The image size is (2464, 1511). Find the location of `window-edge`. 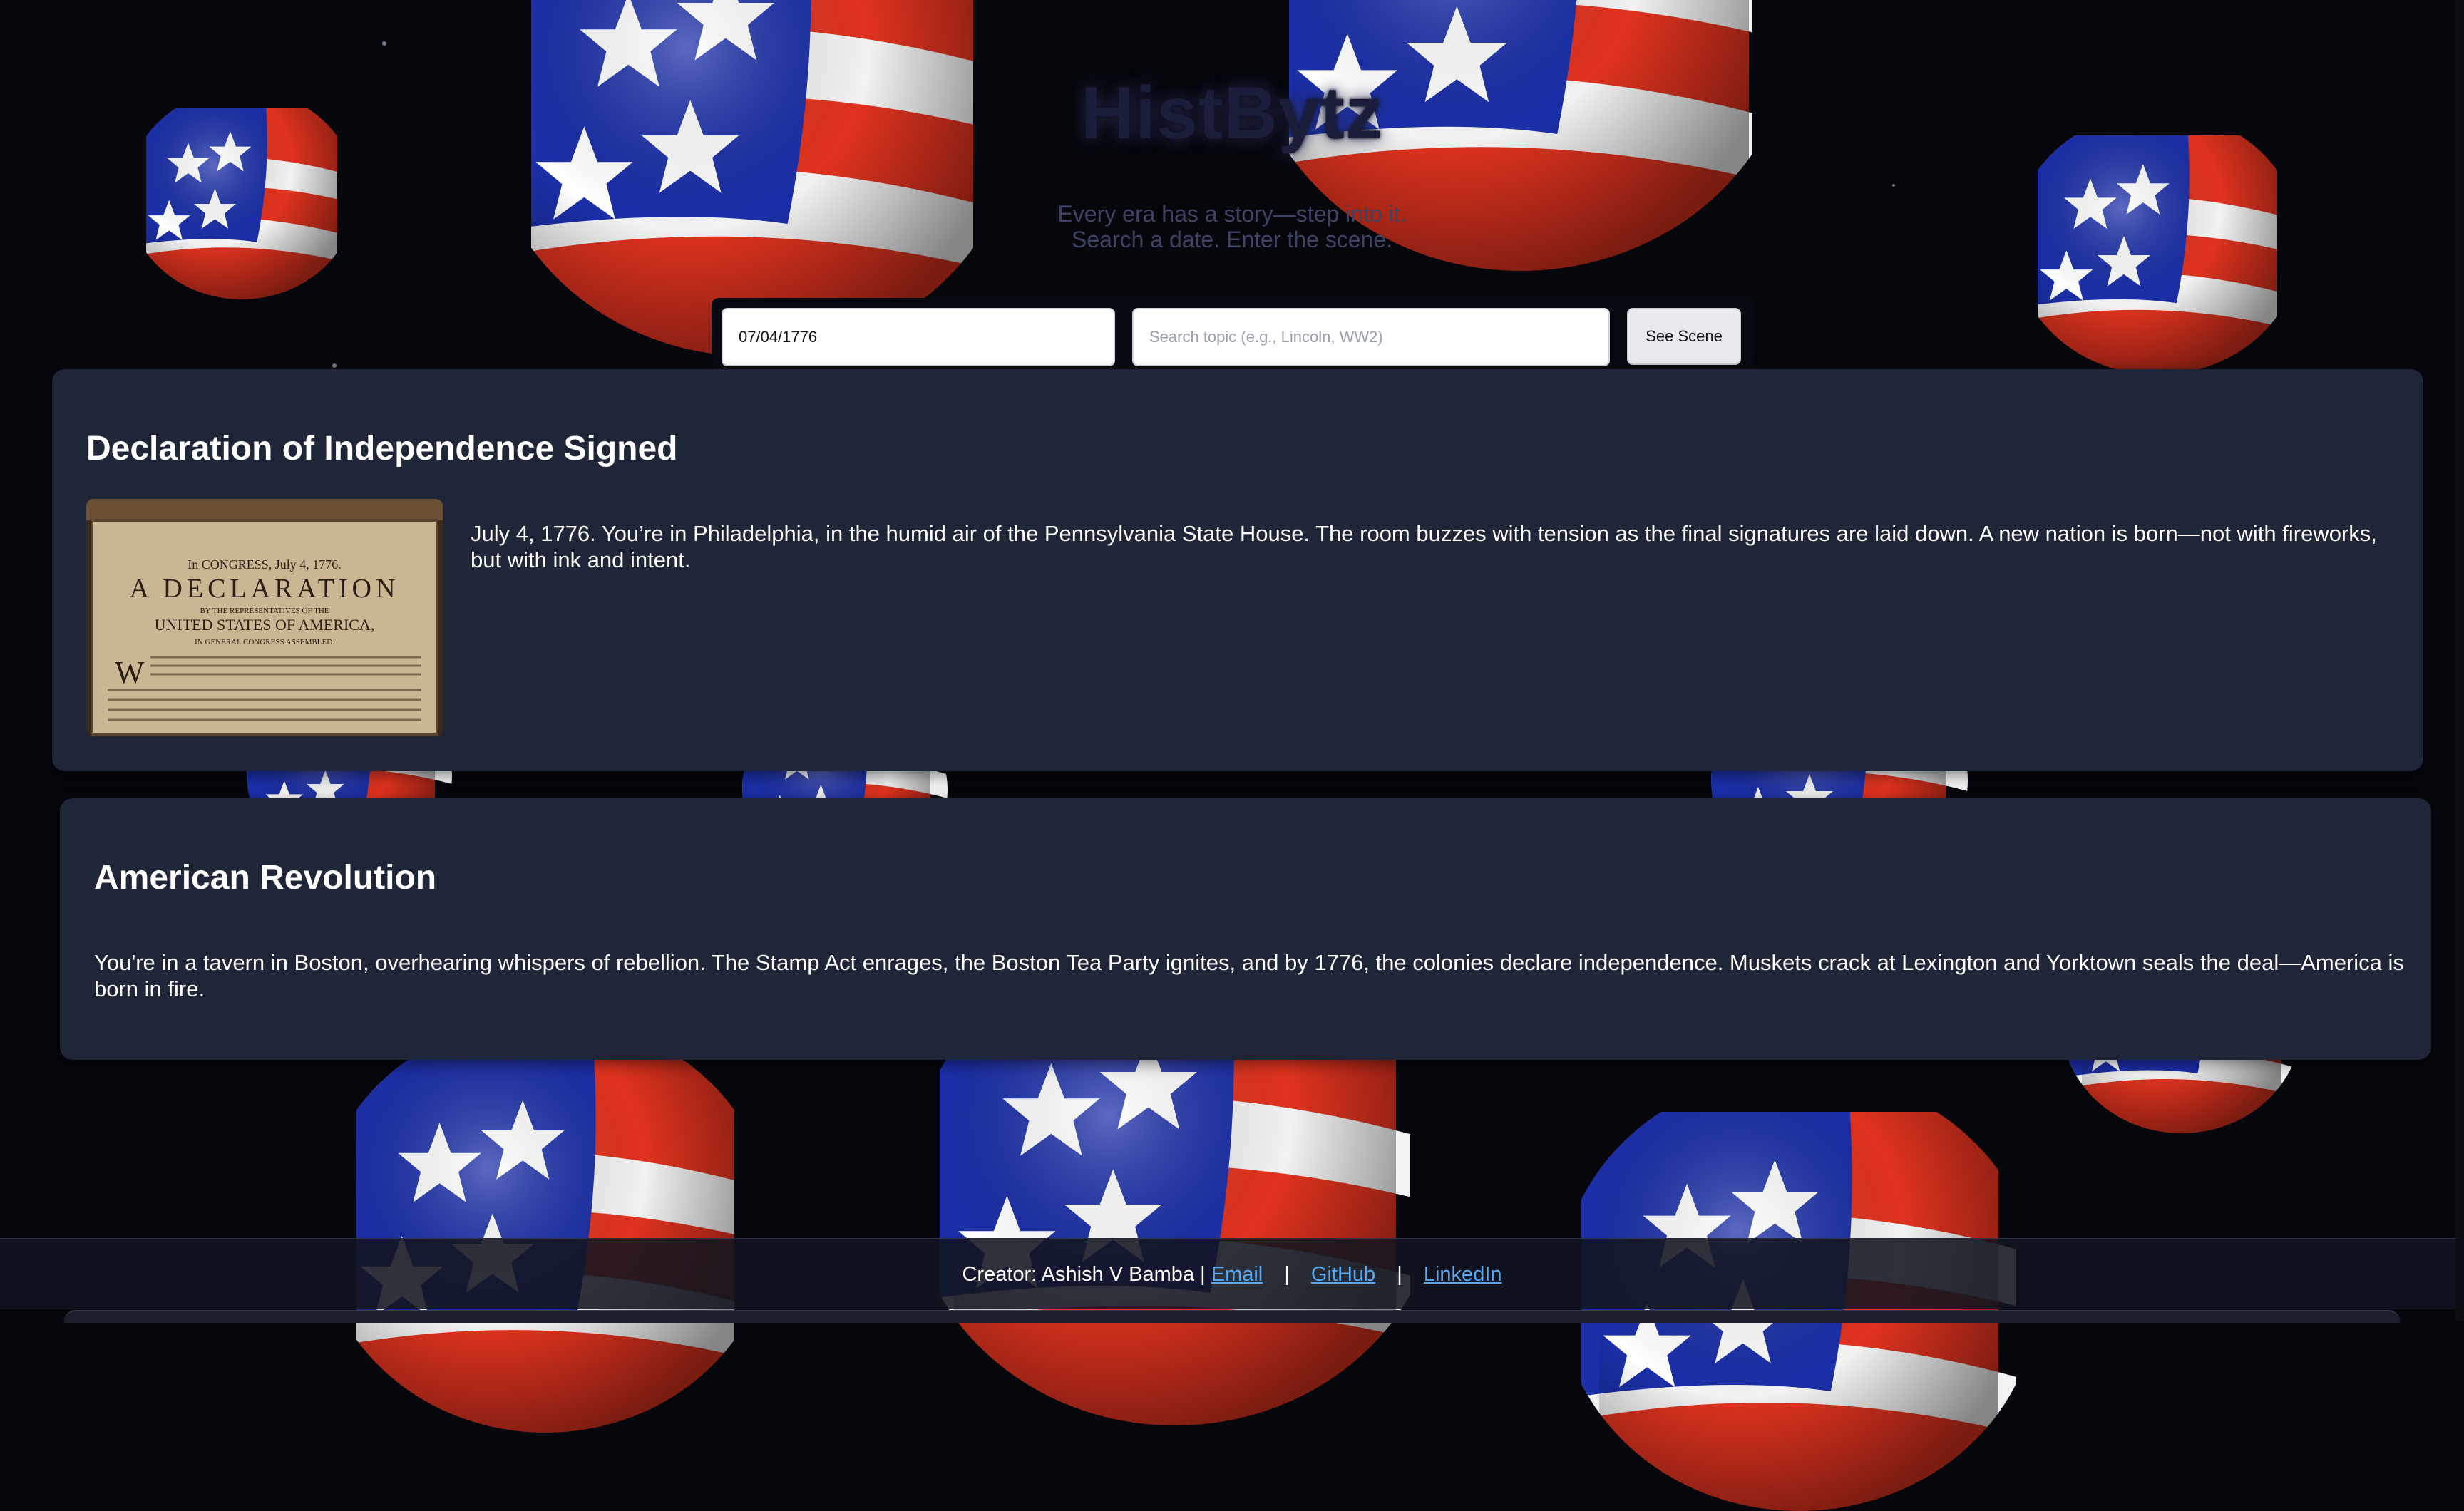

window-edge is located at coordinates (2459, 660).